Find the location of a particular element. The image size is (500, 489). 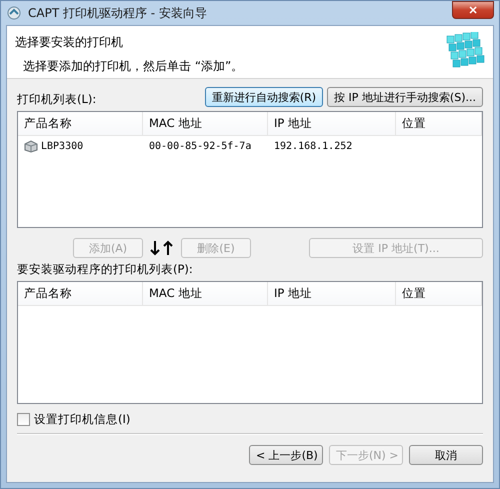

wizard-button: < 上一步(B) is located at coordinates (286, 455).